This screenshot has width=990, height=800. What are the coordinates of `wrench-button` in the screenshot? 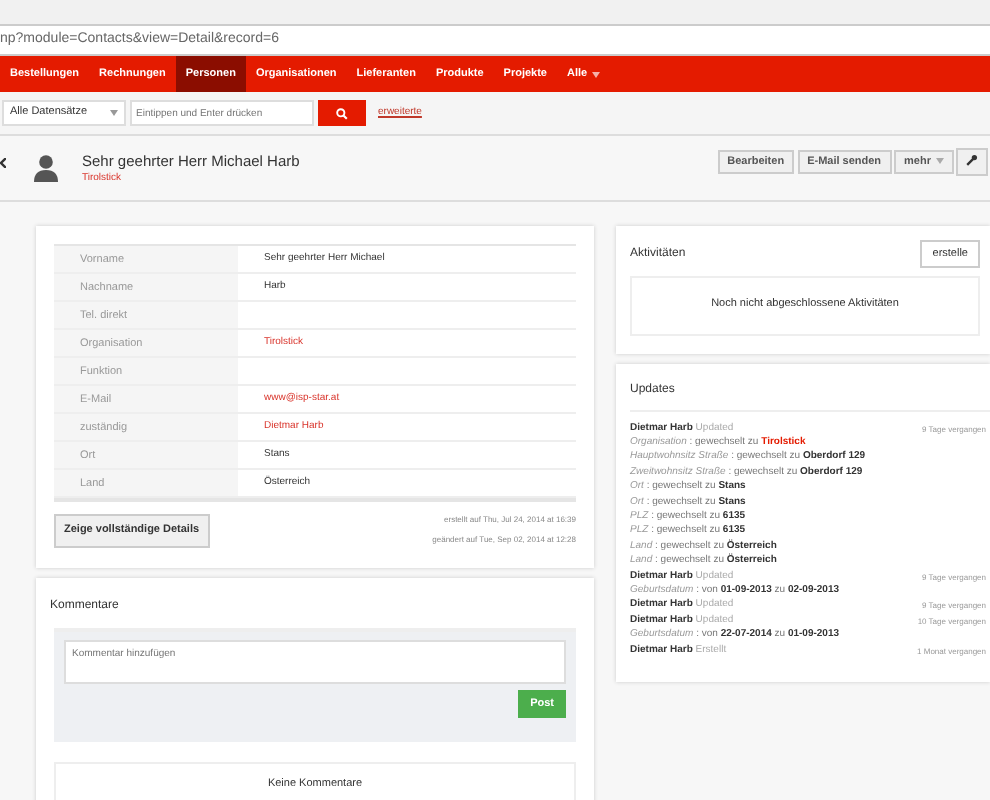 It's located at (972, 162).